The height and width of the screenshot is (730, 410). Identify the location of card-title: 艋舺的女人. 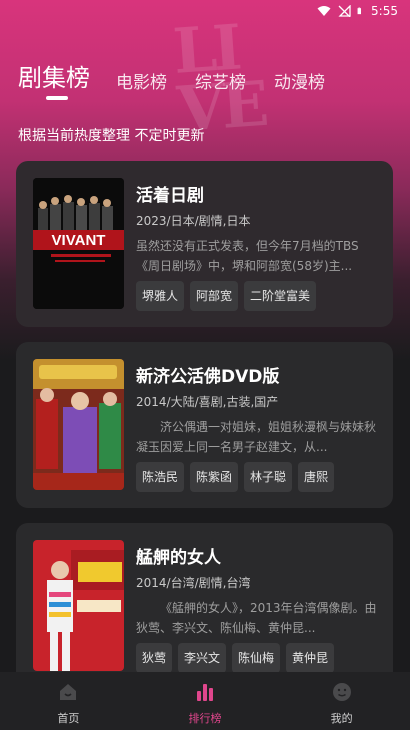
(178, 558).